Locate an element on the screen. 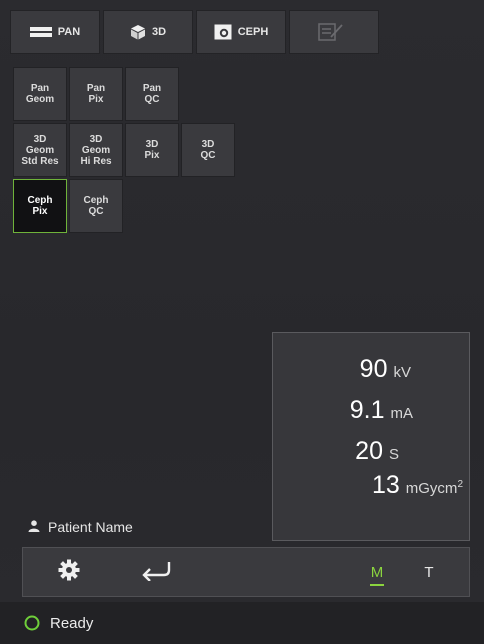 This screenshot has height=644, width=484. dose-unit-text: mGycm is located at coordinates (431, 488).